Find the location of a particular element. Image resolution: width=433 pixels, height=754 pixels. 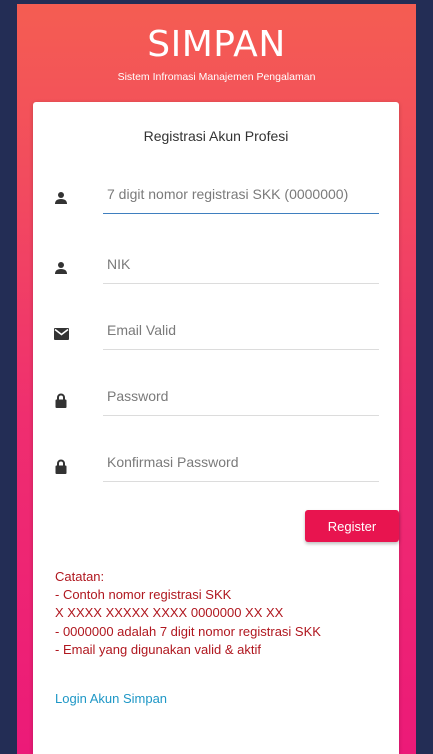

password-field is located at coordinates (216, 396).